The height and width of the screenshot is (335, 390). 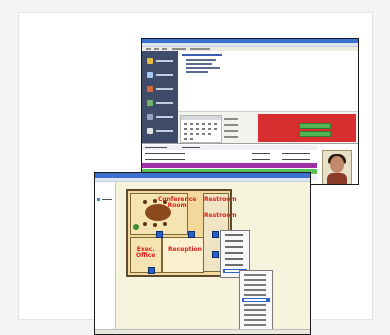 What do you see at coordinates (315, 126) in the screenshot?
I see `door-status-indicator` at bounding box center [315, 126].